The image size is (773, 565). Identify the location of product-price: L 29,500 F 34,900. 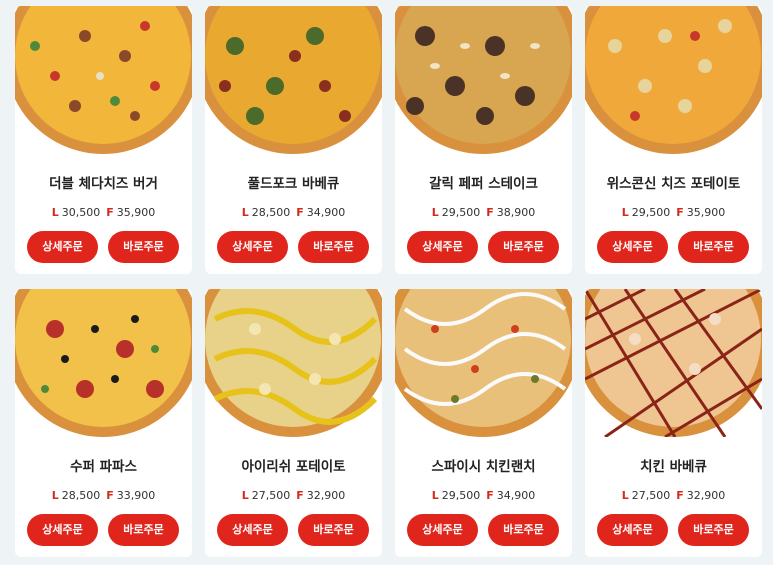
(483, 495).